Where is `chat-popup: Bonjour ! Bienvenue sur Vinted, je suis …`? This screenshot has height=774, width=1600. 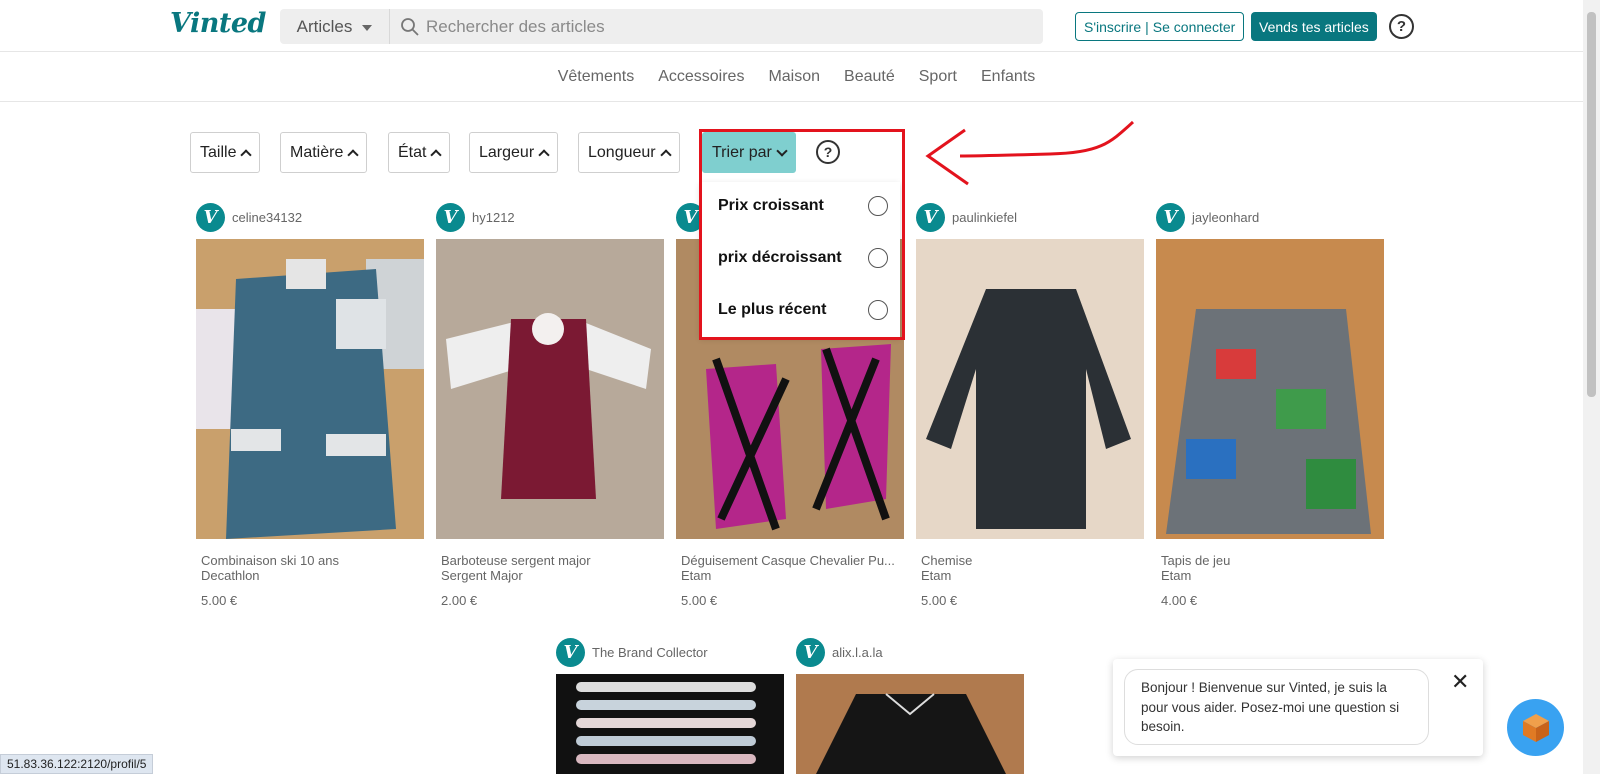 chat-popup: Bonjour ! Bienvenue sur Vinted, je suis … is located at coordinates (1298, 707).